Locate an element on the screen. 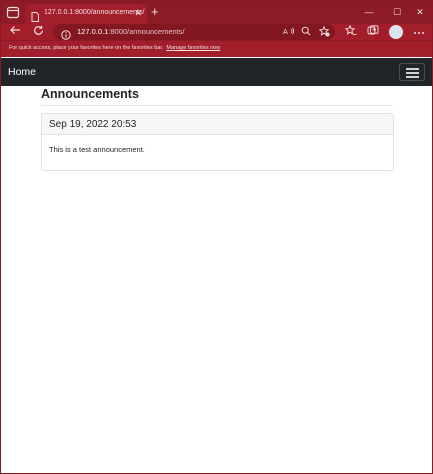  favorites-icon is located at coordinates (351, 31).